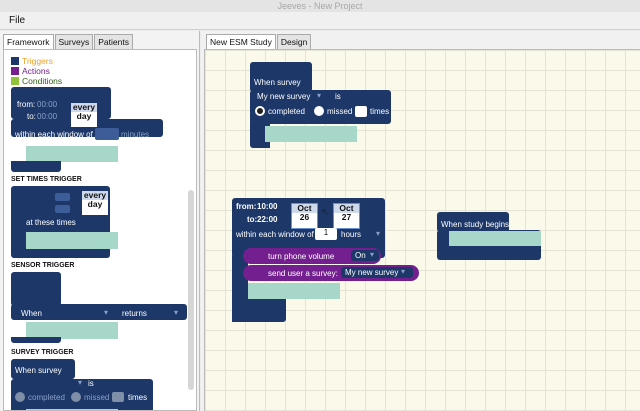 This screenshot has height=411, width=640. Describe the element at coordinates (319, 111) in the screenshot. I see `ws-radio-missed` at that location.